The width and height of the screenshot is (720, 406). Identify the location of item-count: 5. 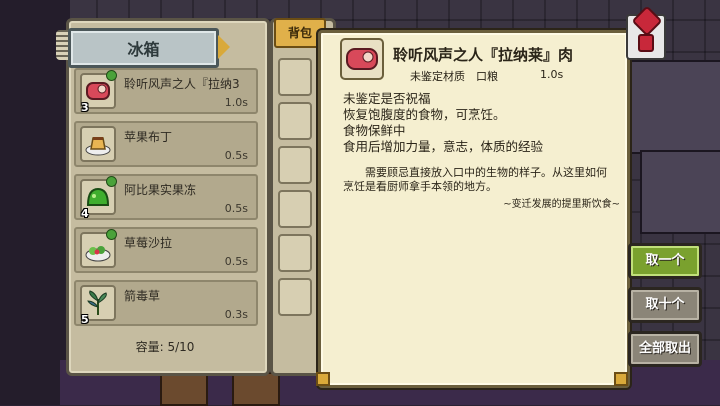
(85, 319).